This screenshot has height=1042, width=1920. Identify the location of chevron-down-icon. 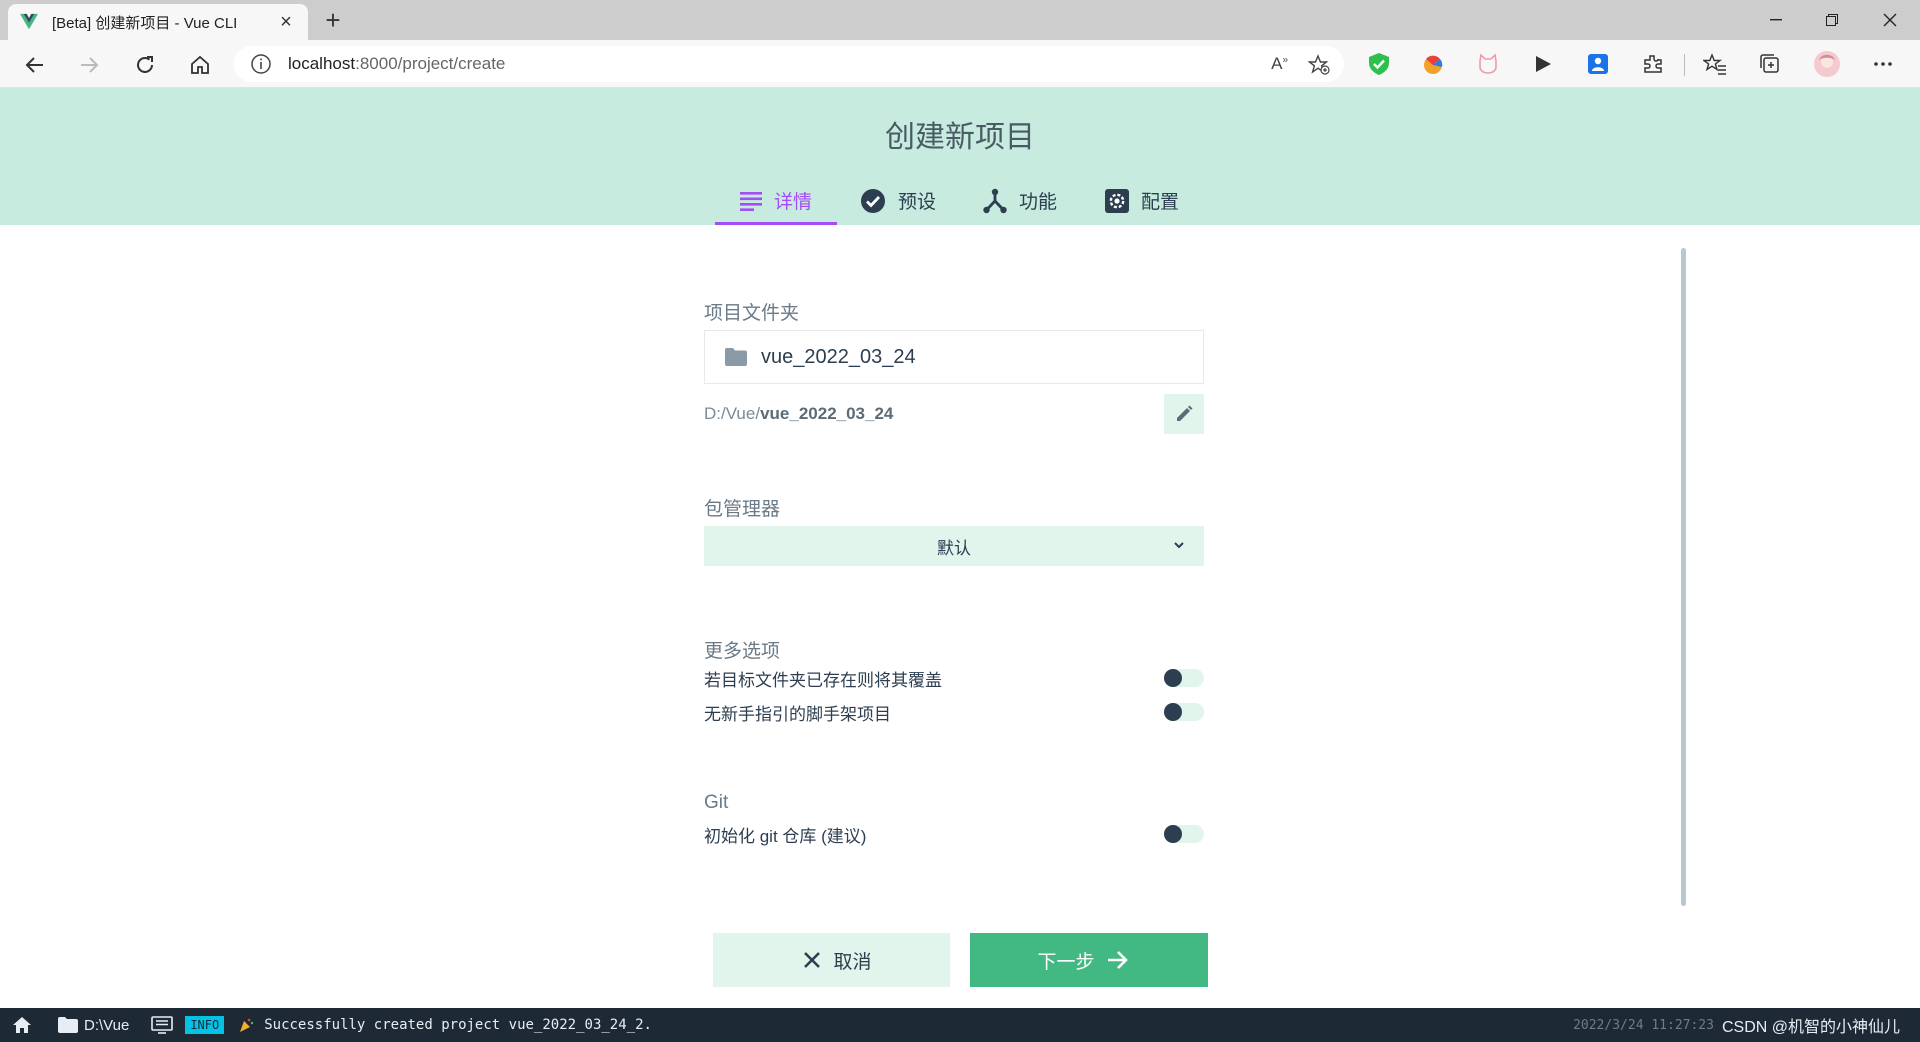
(1179, 545).